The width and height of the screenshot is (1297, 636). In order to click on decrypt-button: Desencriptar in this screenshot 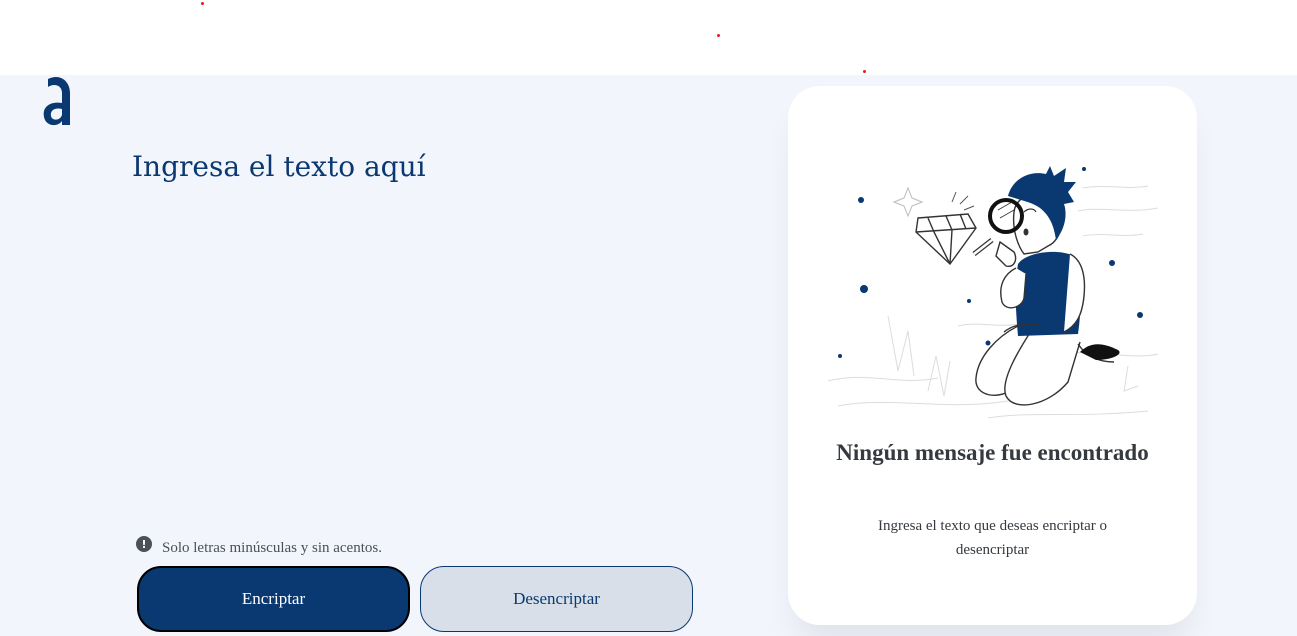, I will do `click(556, 599)`.